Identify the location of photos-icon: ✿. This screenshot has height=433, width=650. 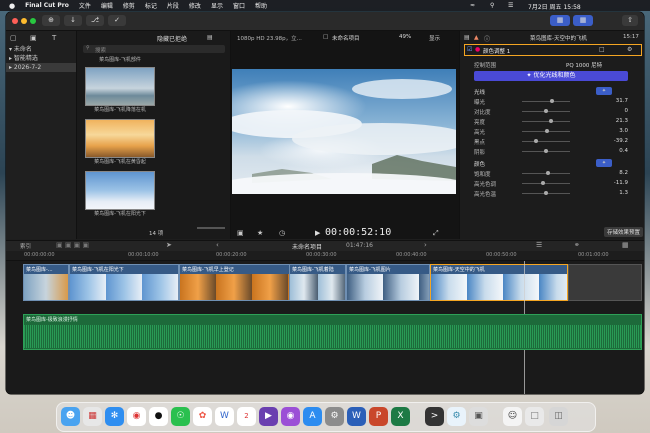
(202, 416).